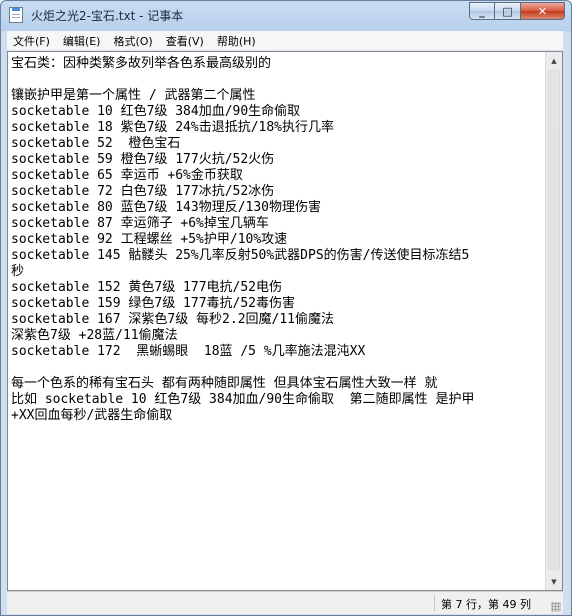 Image resolution: width=572 pixels, height=616 pixels. I want to click on window-title: 火炬之光2-宝石.txt - 记事本, so click(107, 16).